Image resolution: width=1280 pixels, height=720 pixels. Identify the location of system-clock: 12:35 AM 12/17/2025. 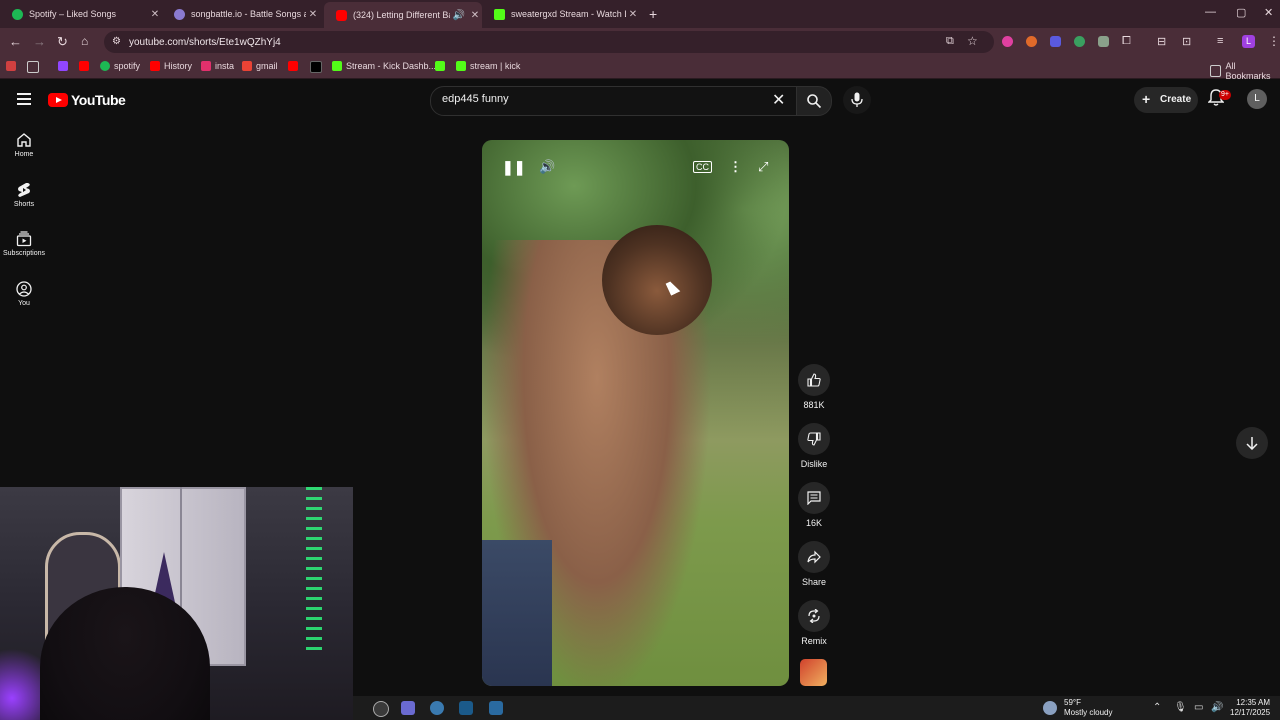
(1250, 708).